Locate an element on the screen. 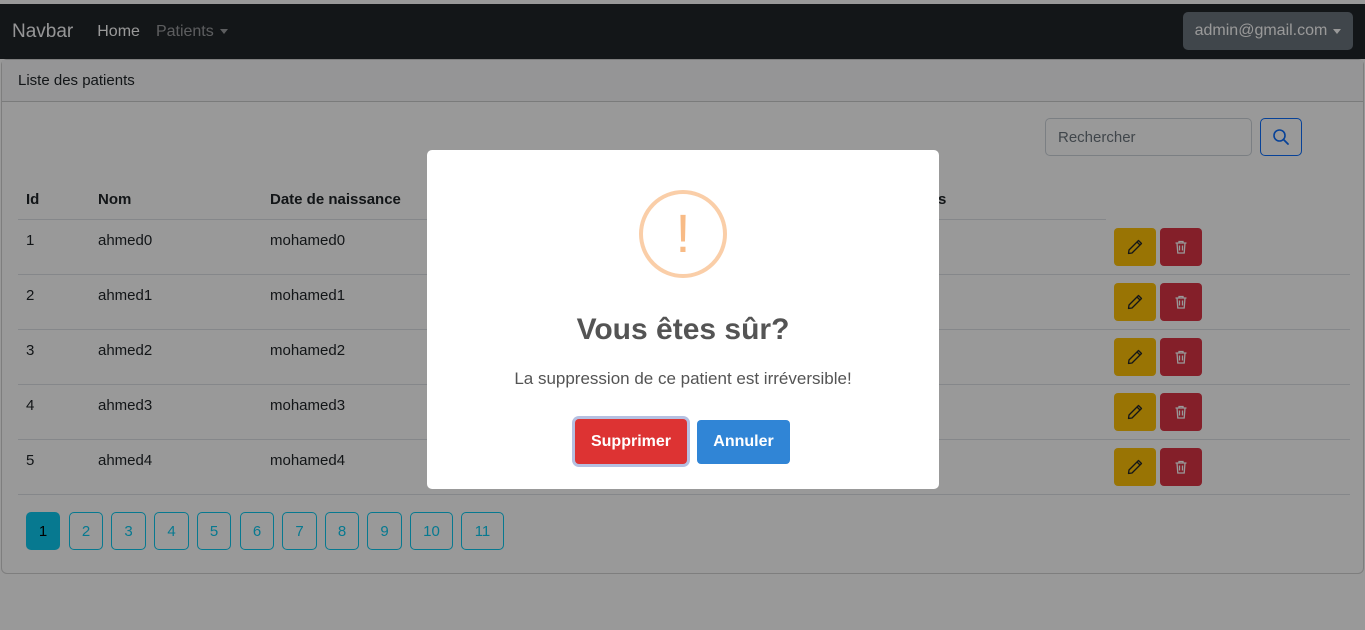 This screenshot has width=1365, height=630. confirm-delete-button: Supprimer is located at coordinates (631, 441).